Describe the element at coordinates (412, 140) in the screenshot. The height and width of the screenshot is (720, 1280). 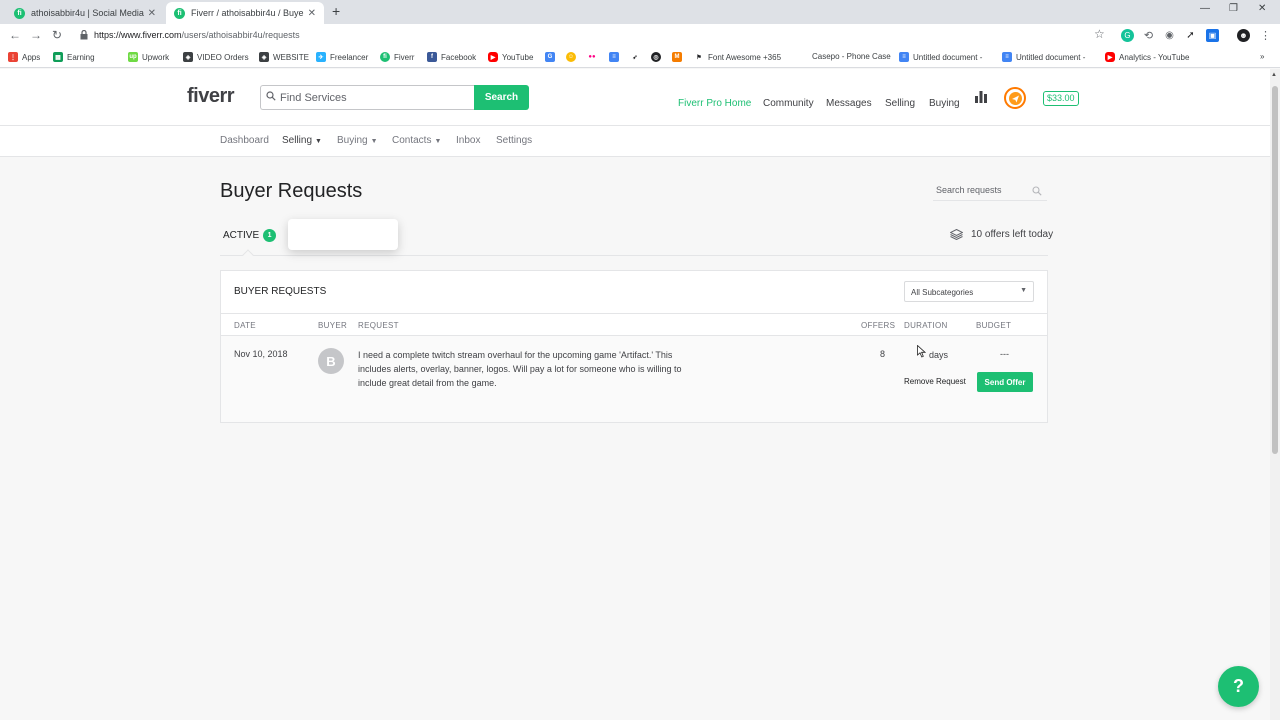
I see `subnav-label: Contacts` at that location.